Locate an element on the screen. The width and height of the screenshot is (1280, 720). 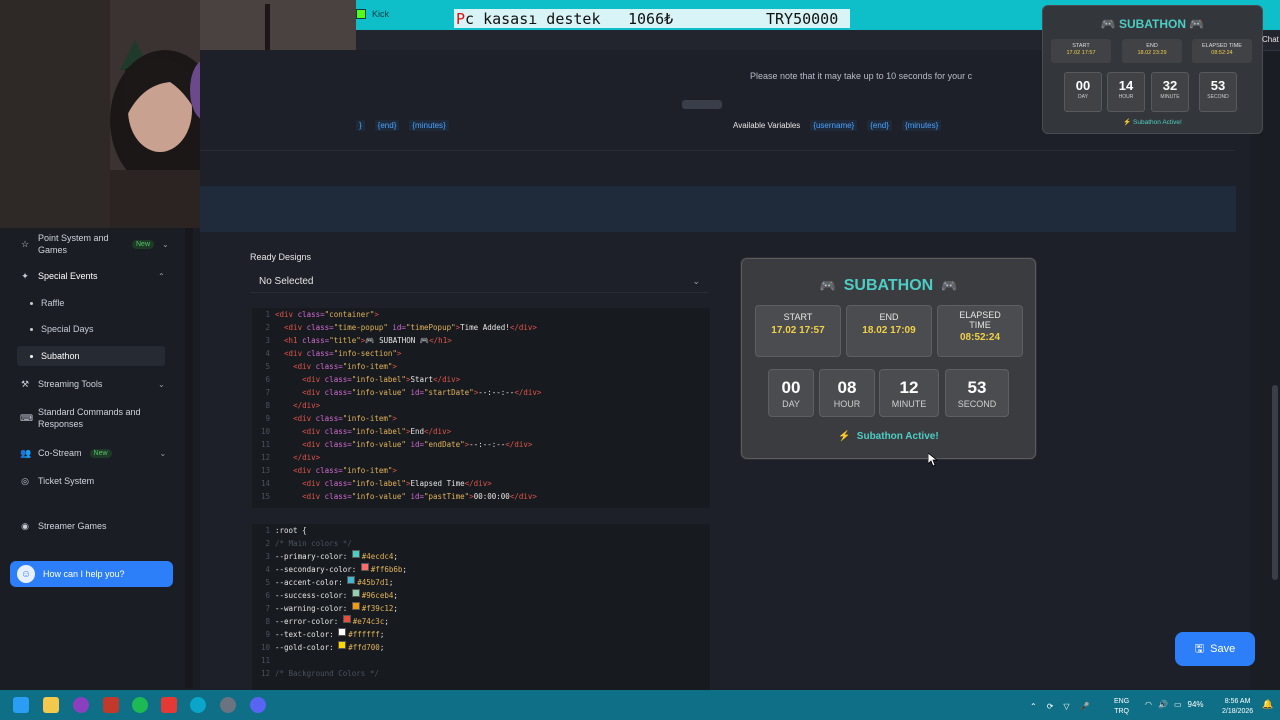
code-token: --warning-color: is located at coordinates (313, 608).